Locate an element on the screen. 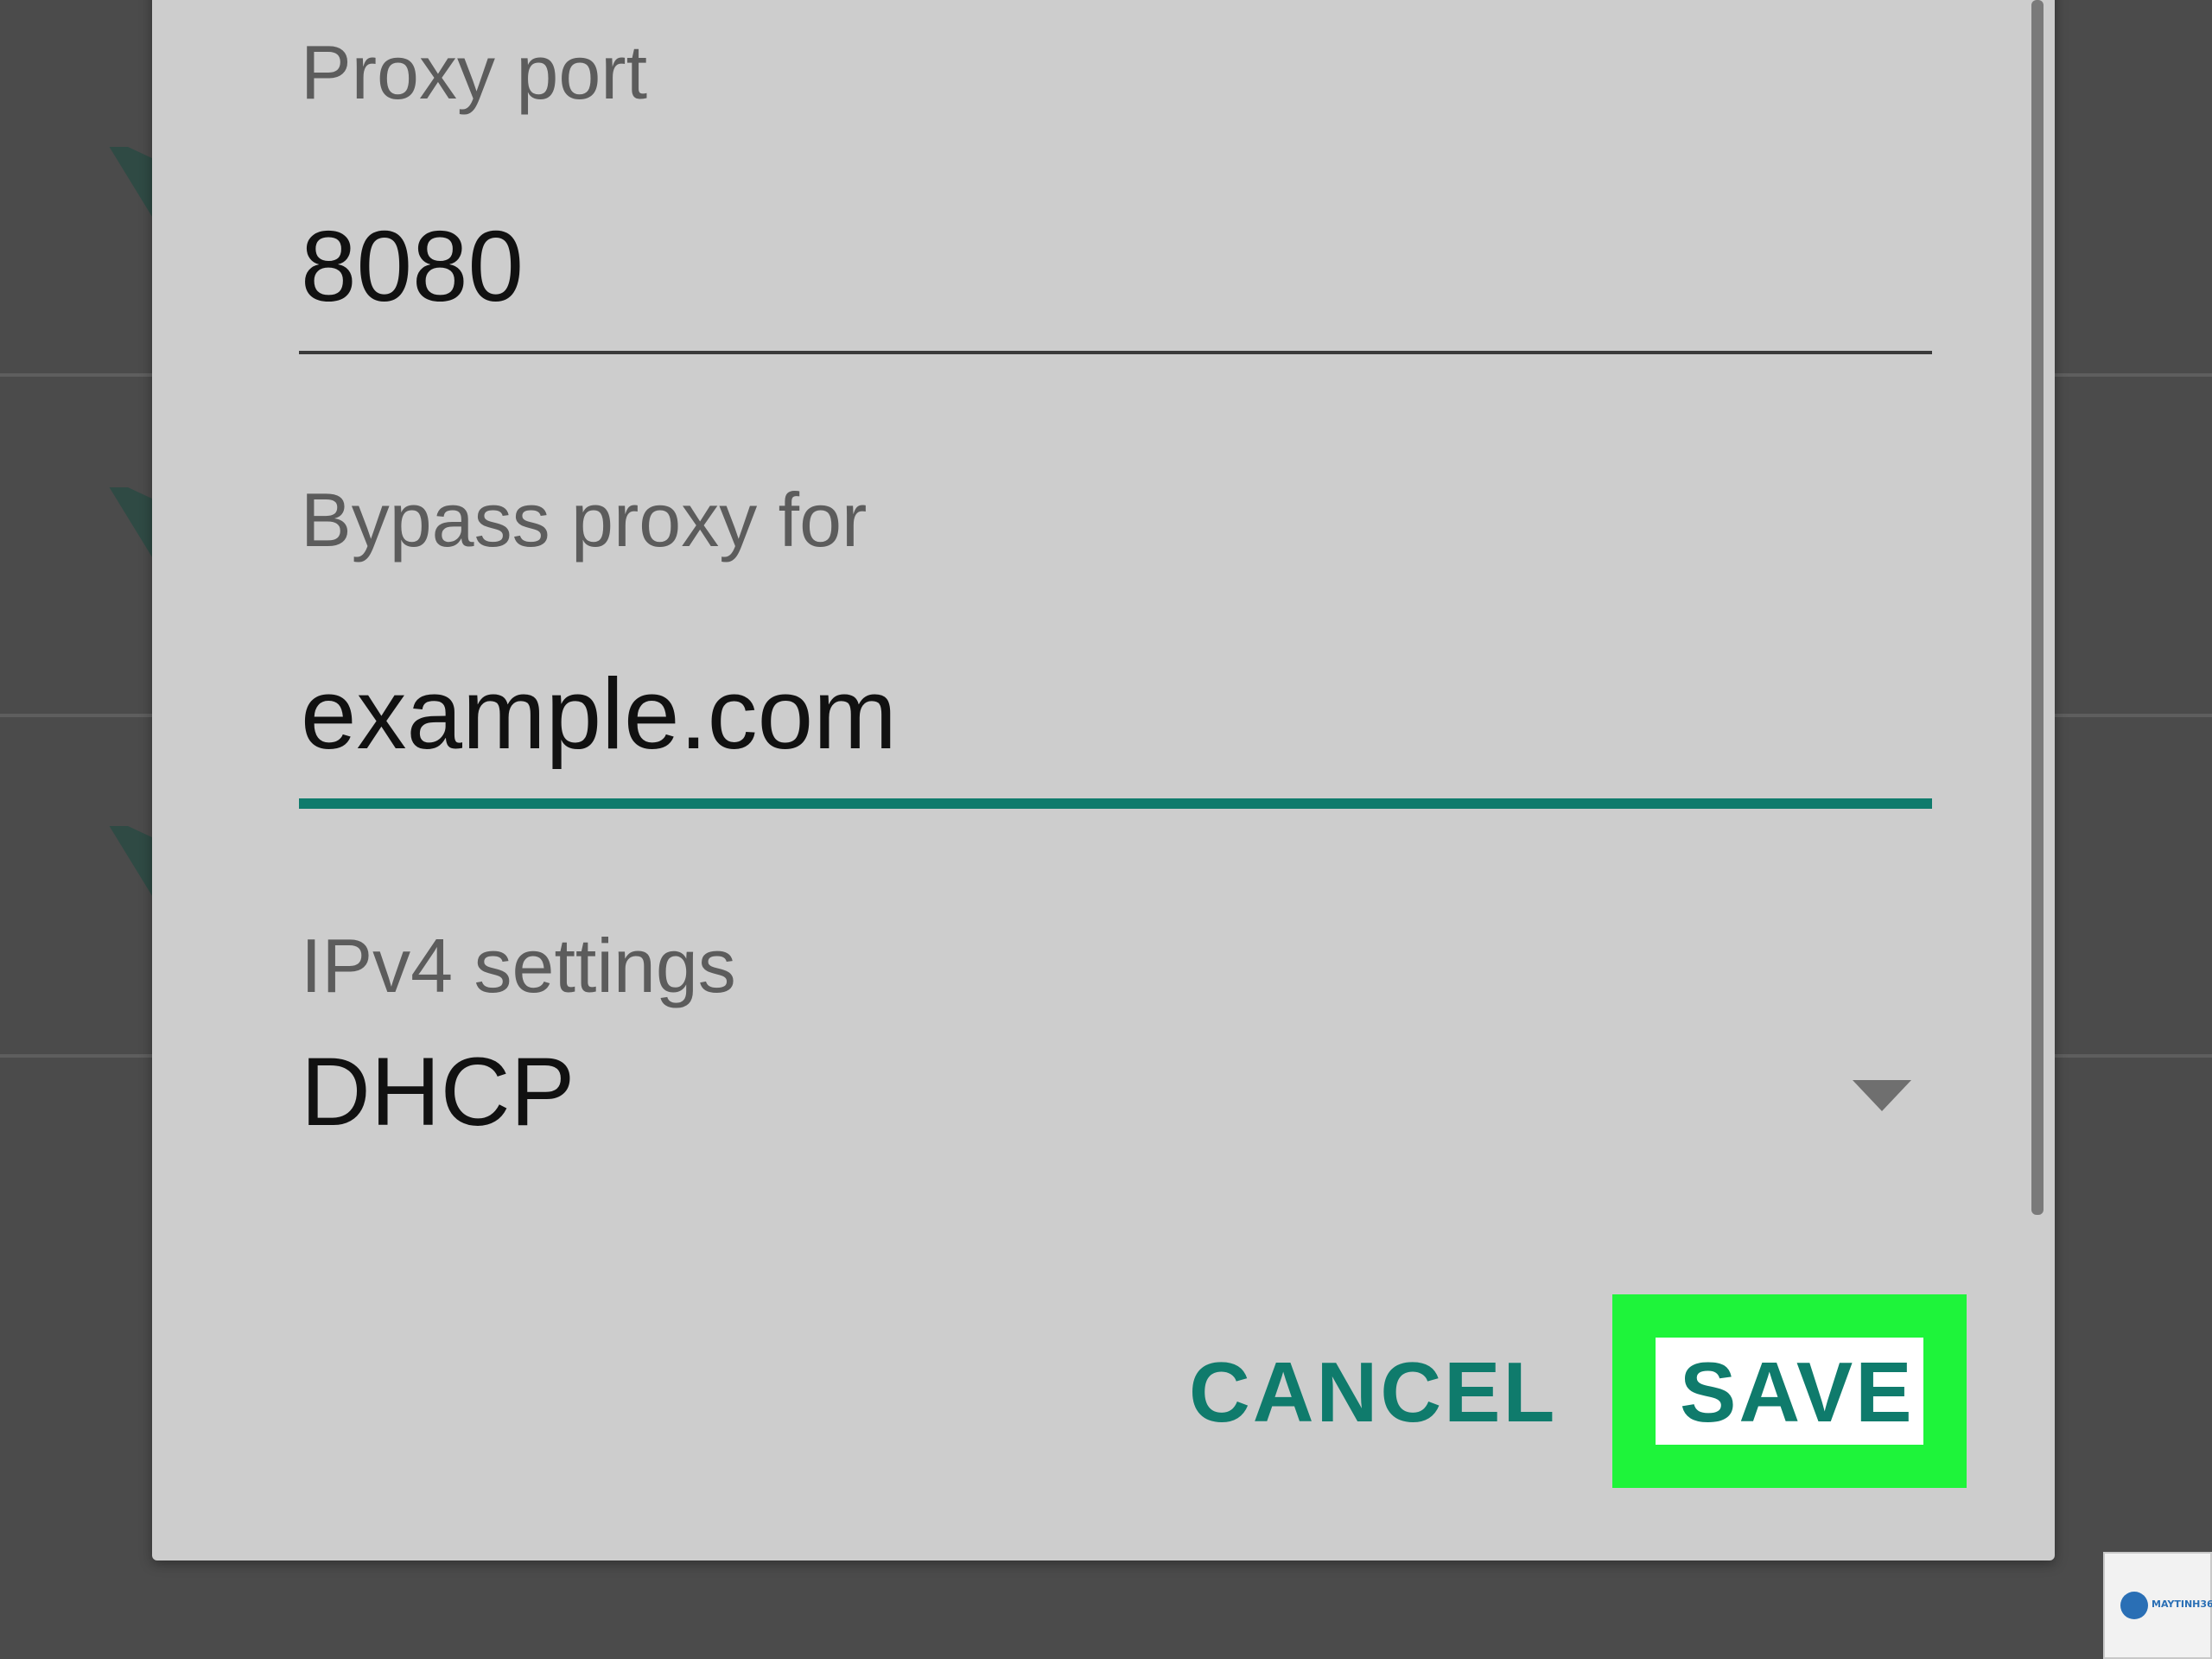 The width and height of the screenshot is (2212, 1659). proxy-port-input: 8080 is located at coordinates (412, 266).